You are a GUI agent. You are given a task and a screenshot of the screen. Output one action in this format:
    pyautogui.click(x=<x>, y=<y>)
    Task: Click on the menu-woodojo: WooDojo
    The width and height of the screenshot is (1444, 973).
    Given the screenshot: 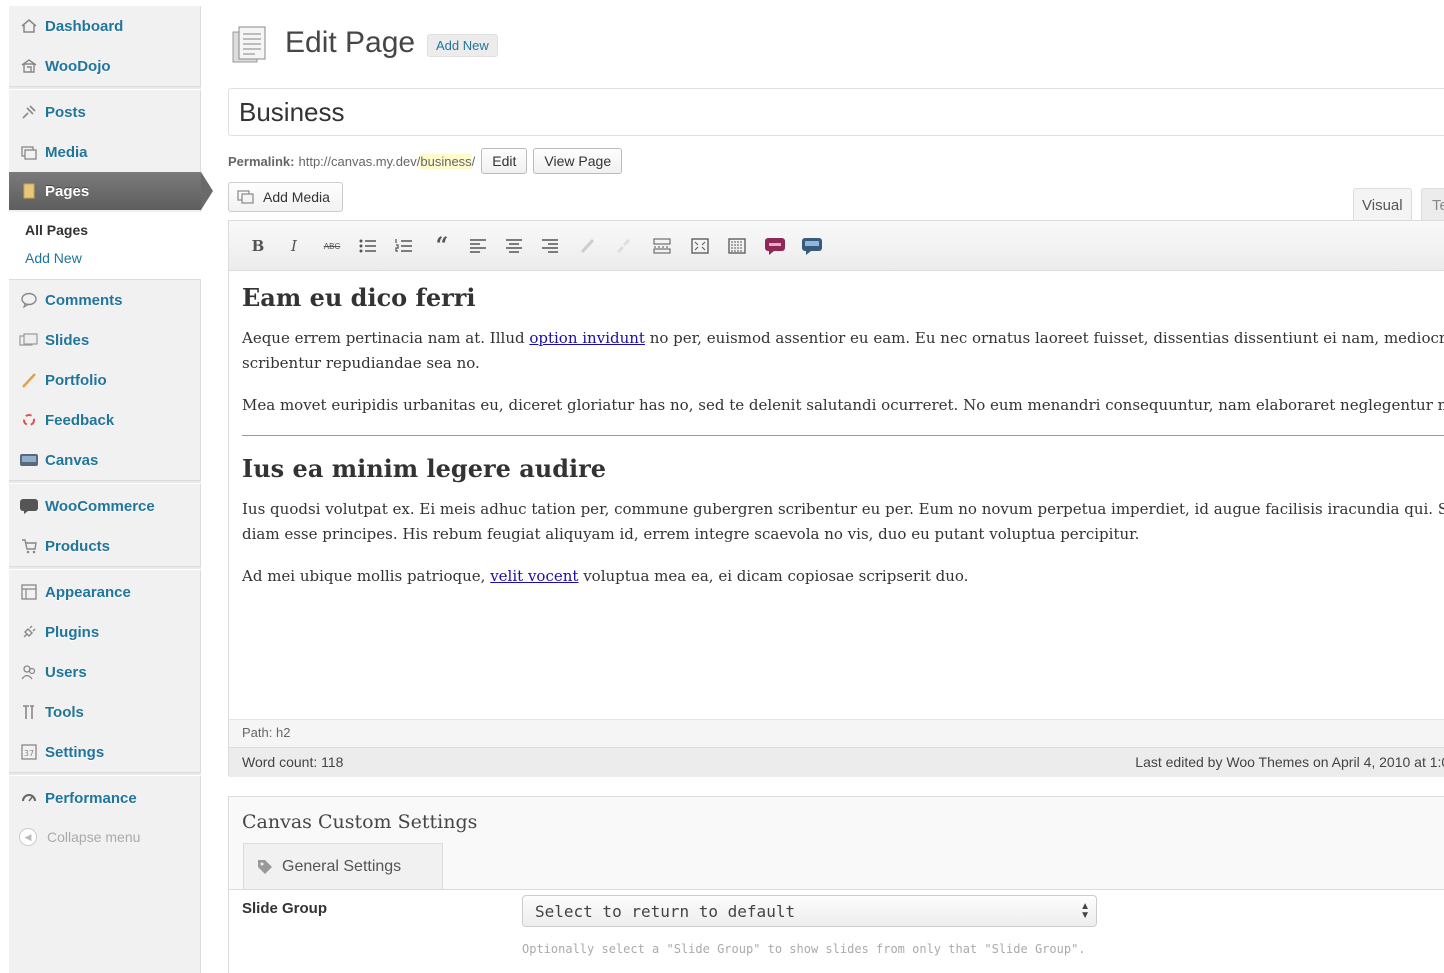 What is the action you would take?
    pyautogui.click(x=105, y=66)
    